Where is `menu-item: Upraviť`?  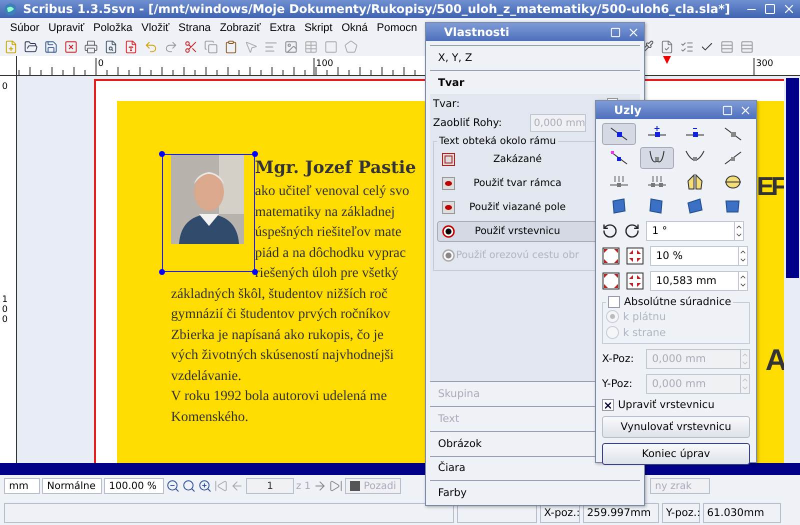
menu-item: Upraviť is located at coordinates (66, 28).